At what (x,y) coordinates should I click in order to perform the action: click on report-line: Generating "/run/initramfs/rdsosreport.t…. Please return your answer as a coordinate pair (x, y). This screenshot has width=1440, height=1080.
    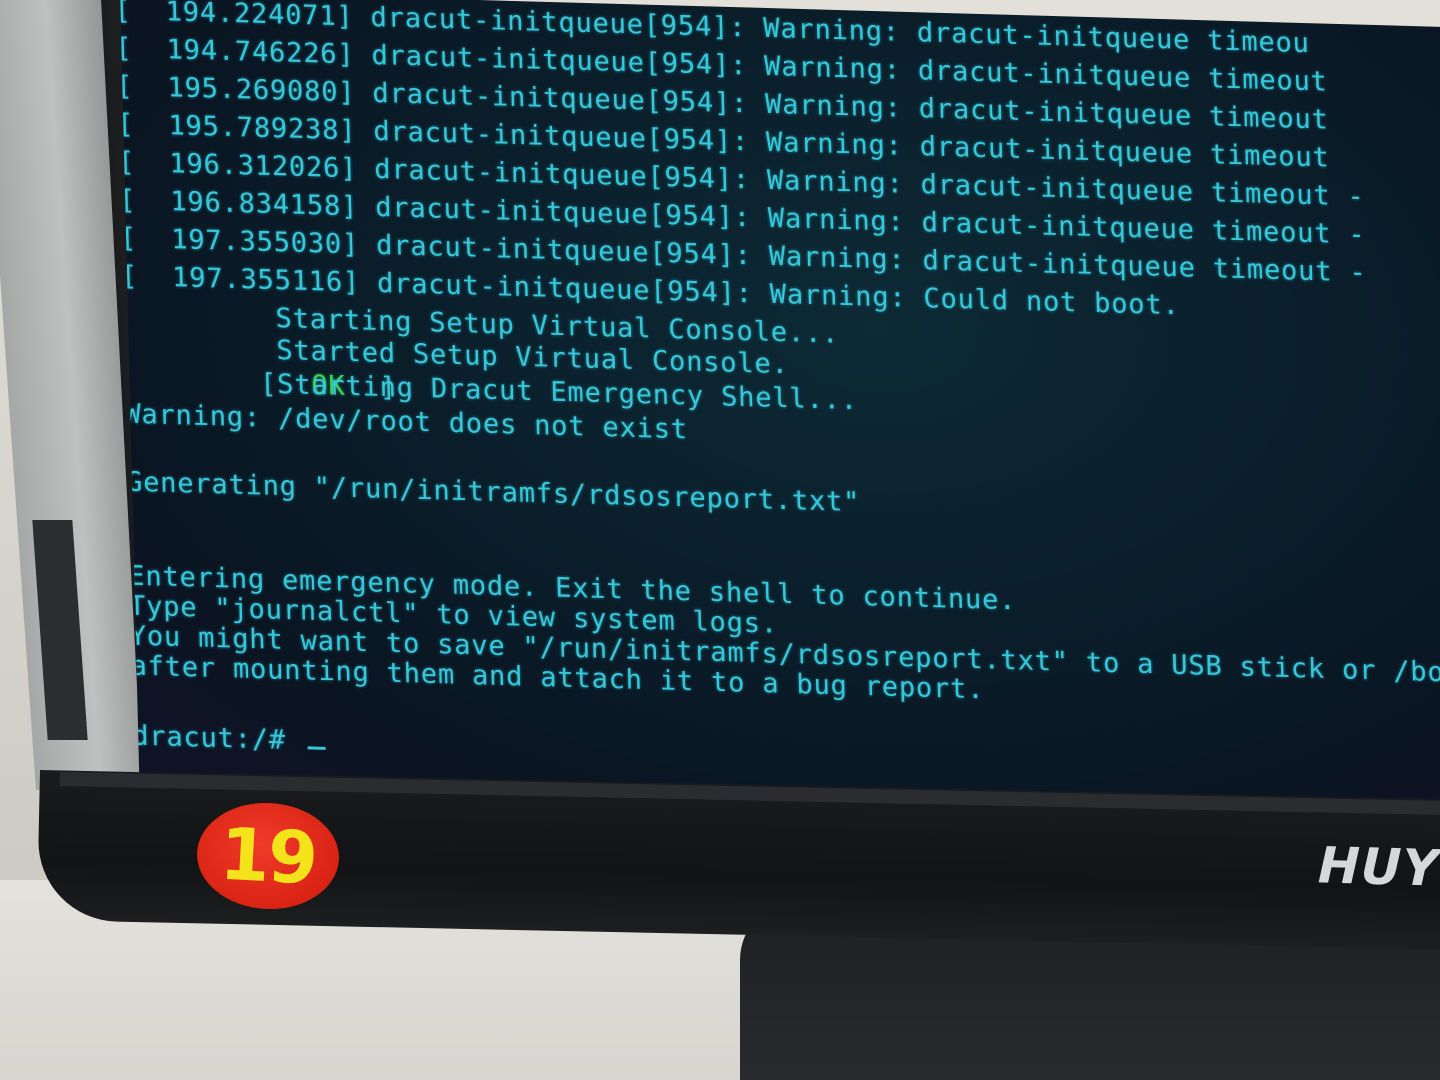
    Looking at the image, I should click on (493, 492).